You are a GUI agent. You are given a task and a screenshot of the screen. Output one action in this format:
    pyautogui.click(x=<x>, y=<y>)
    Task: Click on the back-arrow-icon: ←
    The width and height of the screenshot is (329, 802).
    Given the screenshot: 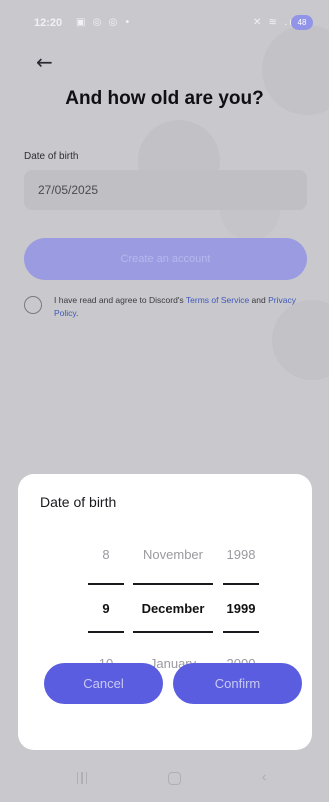 What is the action you would take?
    pyautogui.click(x=44, y=62)
    